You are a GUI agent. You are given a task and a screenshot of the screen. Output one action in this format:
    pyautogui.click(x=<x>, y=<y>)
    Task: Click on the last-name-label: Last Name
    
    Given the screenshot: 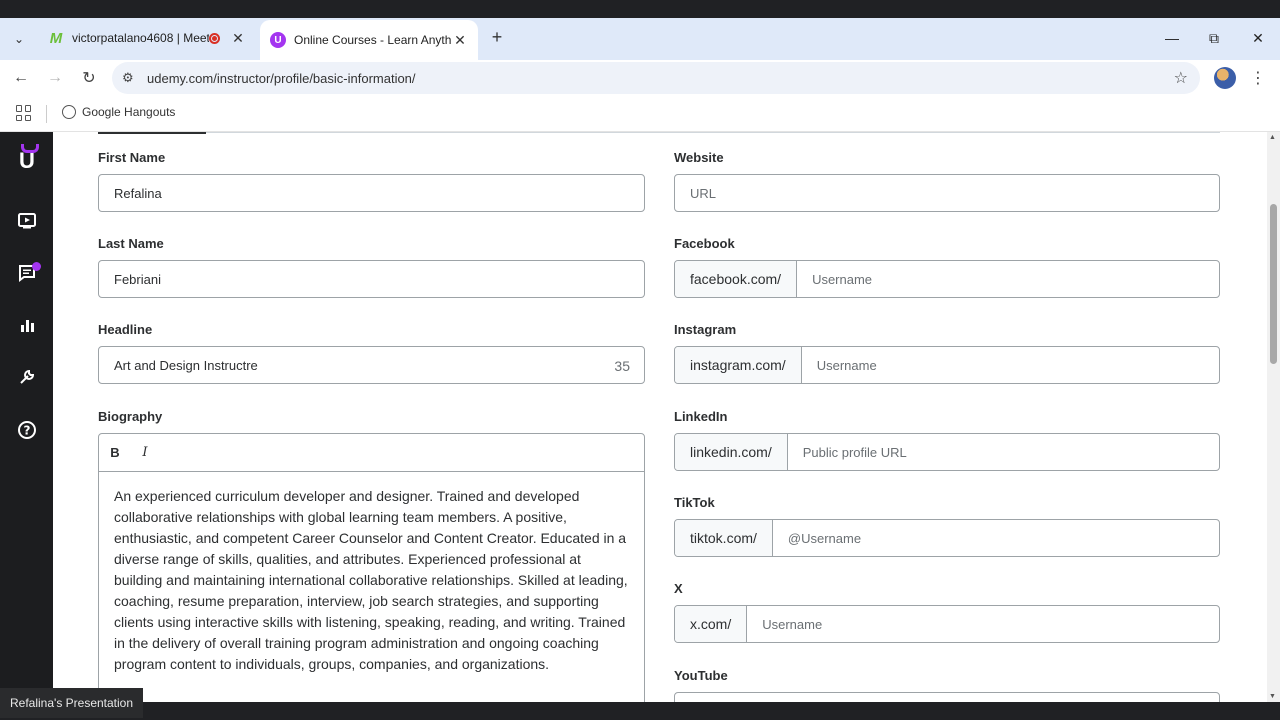 What is the action you would take?
    pyautogui.click(x=131, y=243)
    